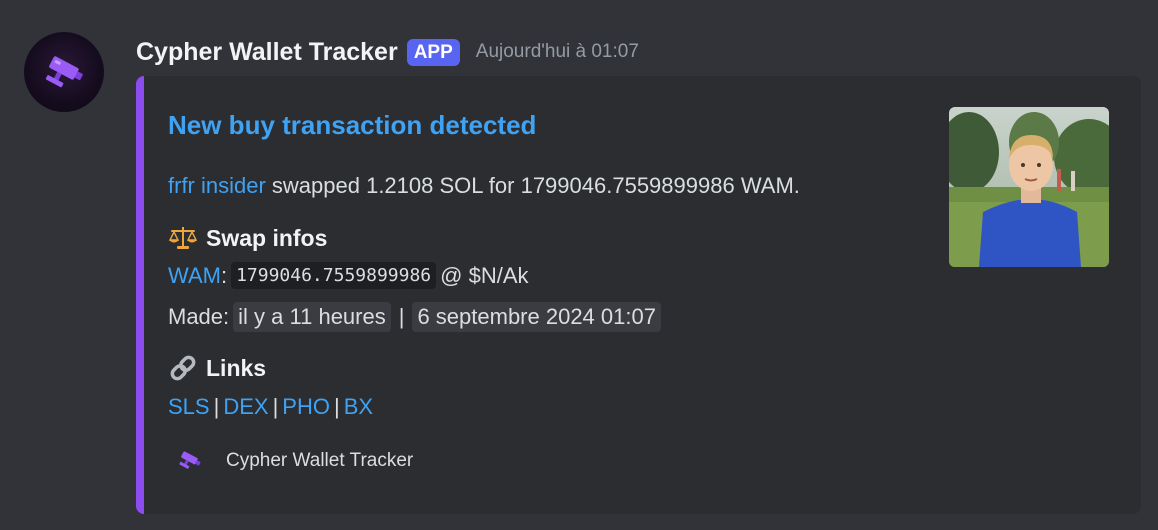  Describe the element at coordinates (217, 185) in the screenshot. I see `wallet-link: frfr insider` at that location.